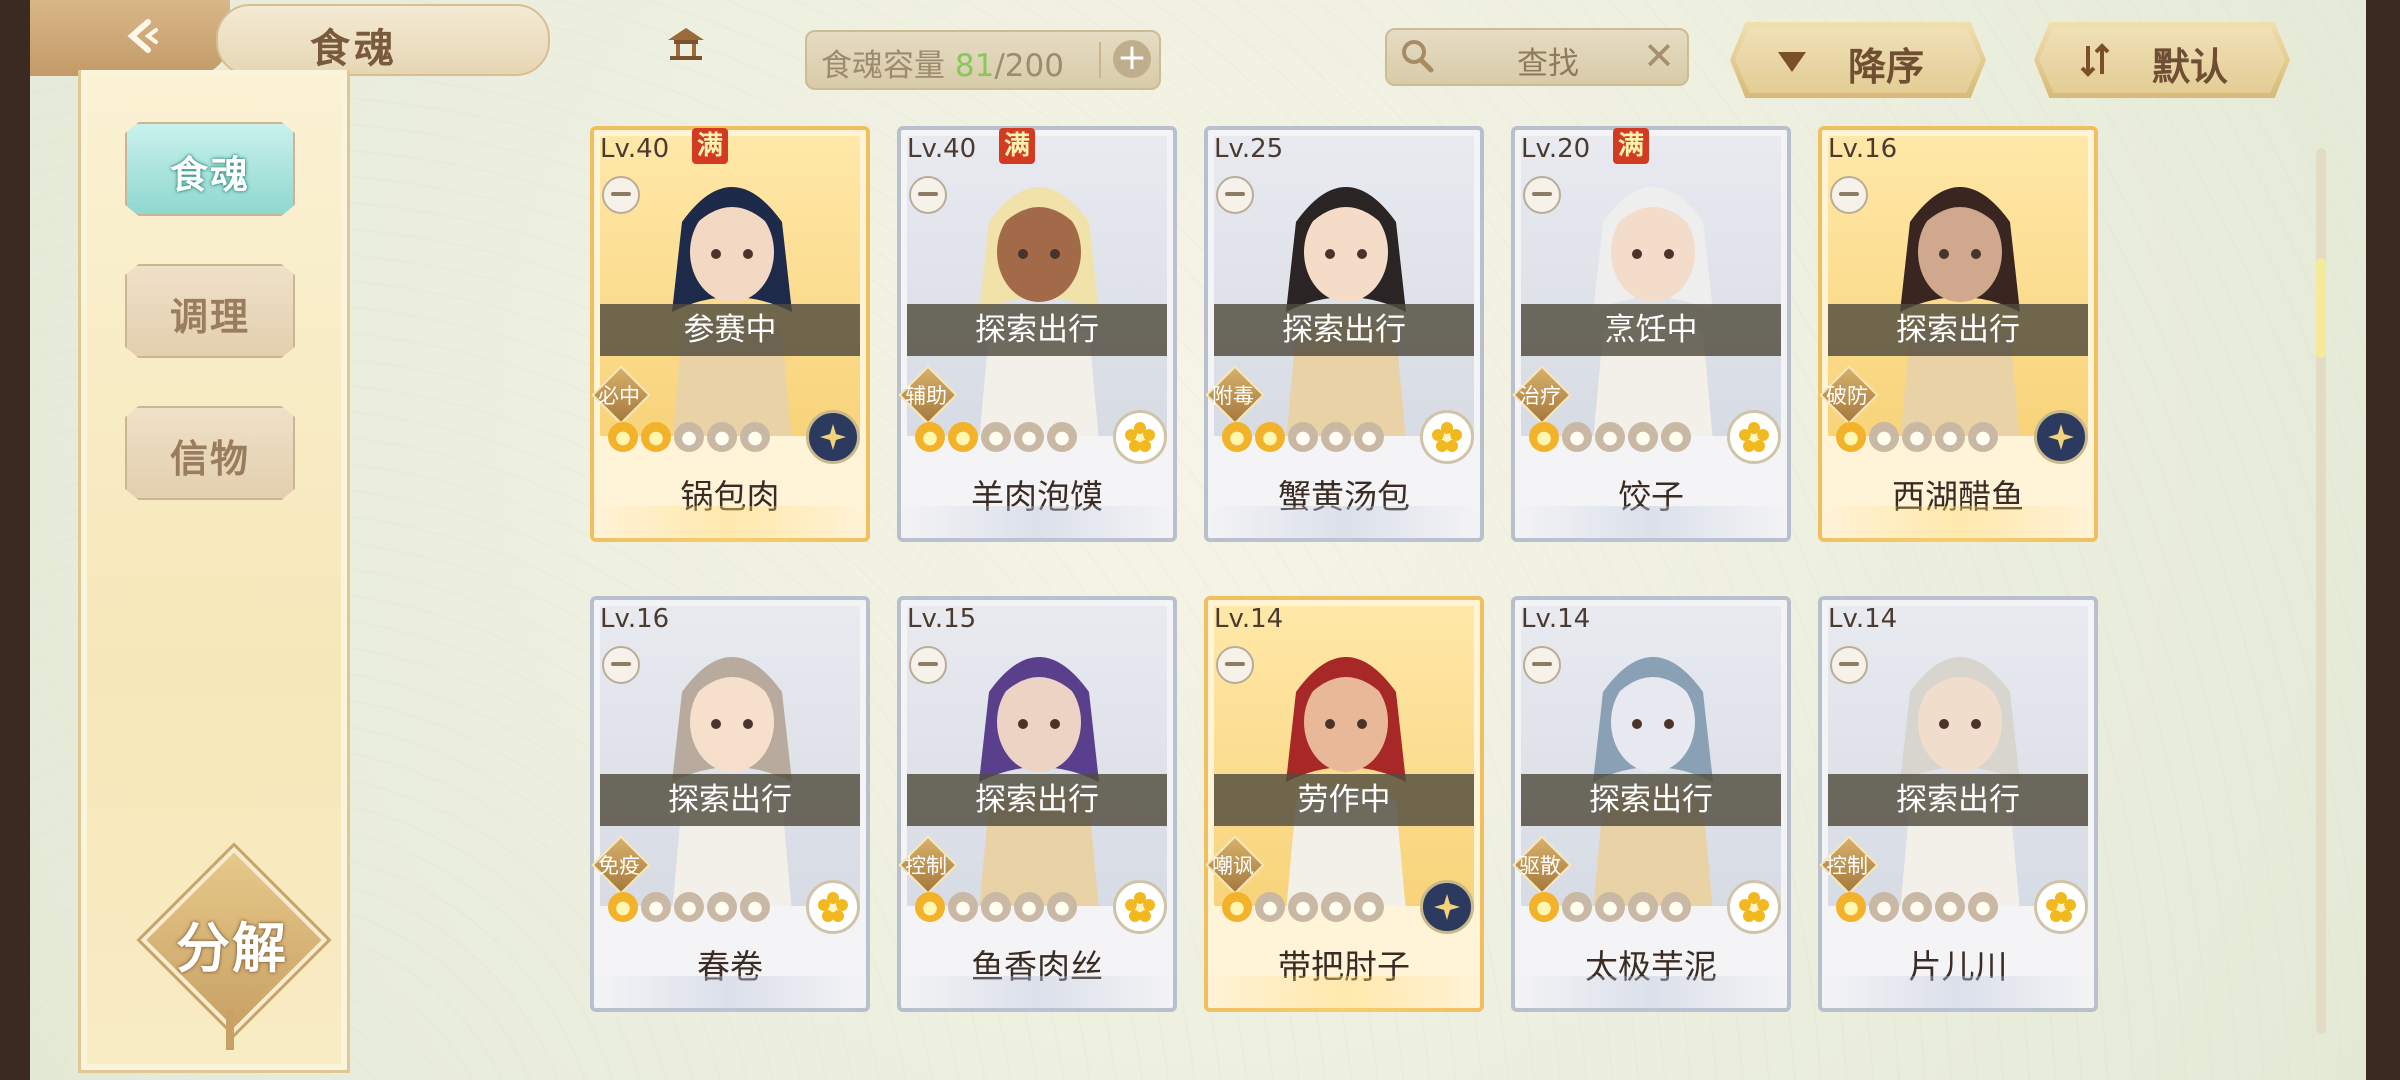 The width and height of the screenshot is (2400, 1080). Describe the element at coordinates (1651, 330) in the screenshot. I see `status-banner: 烹饪中` at that location.